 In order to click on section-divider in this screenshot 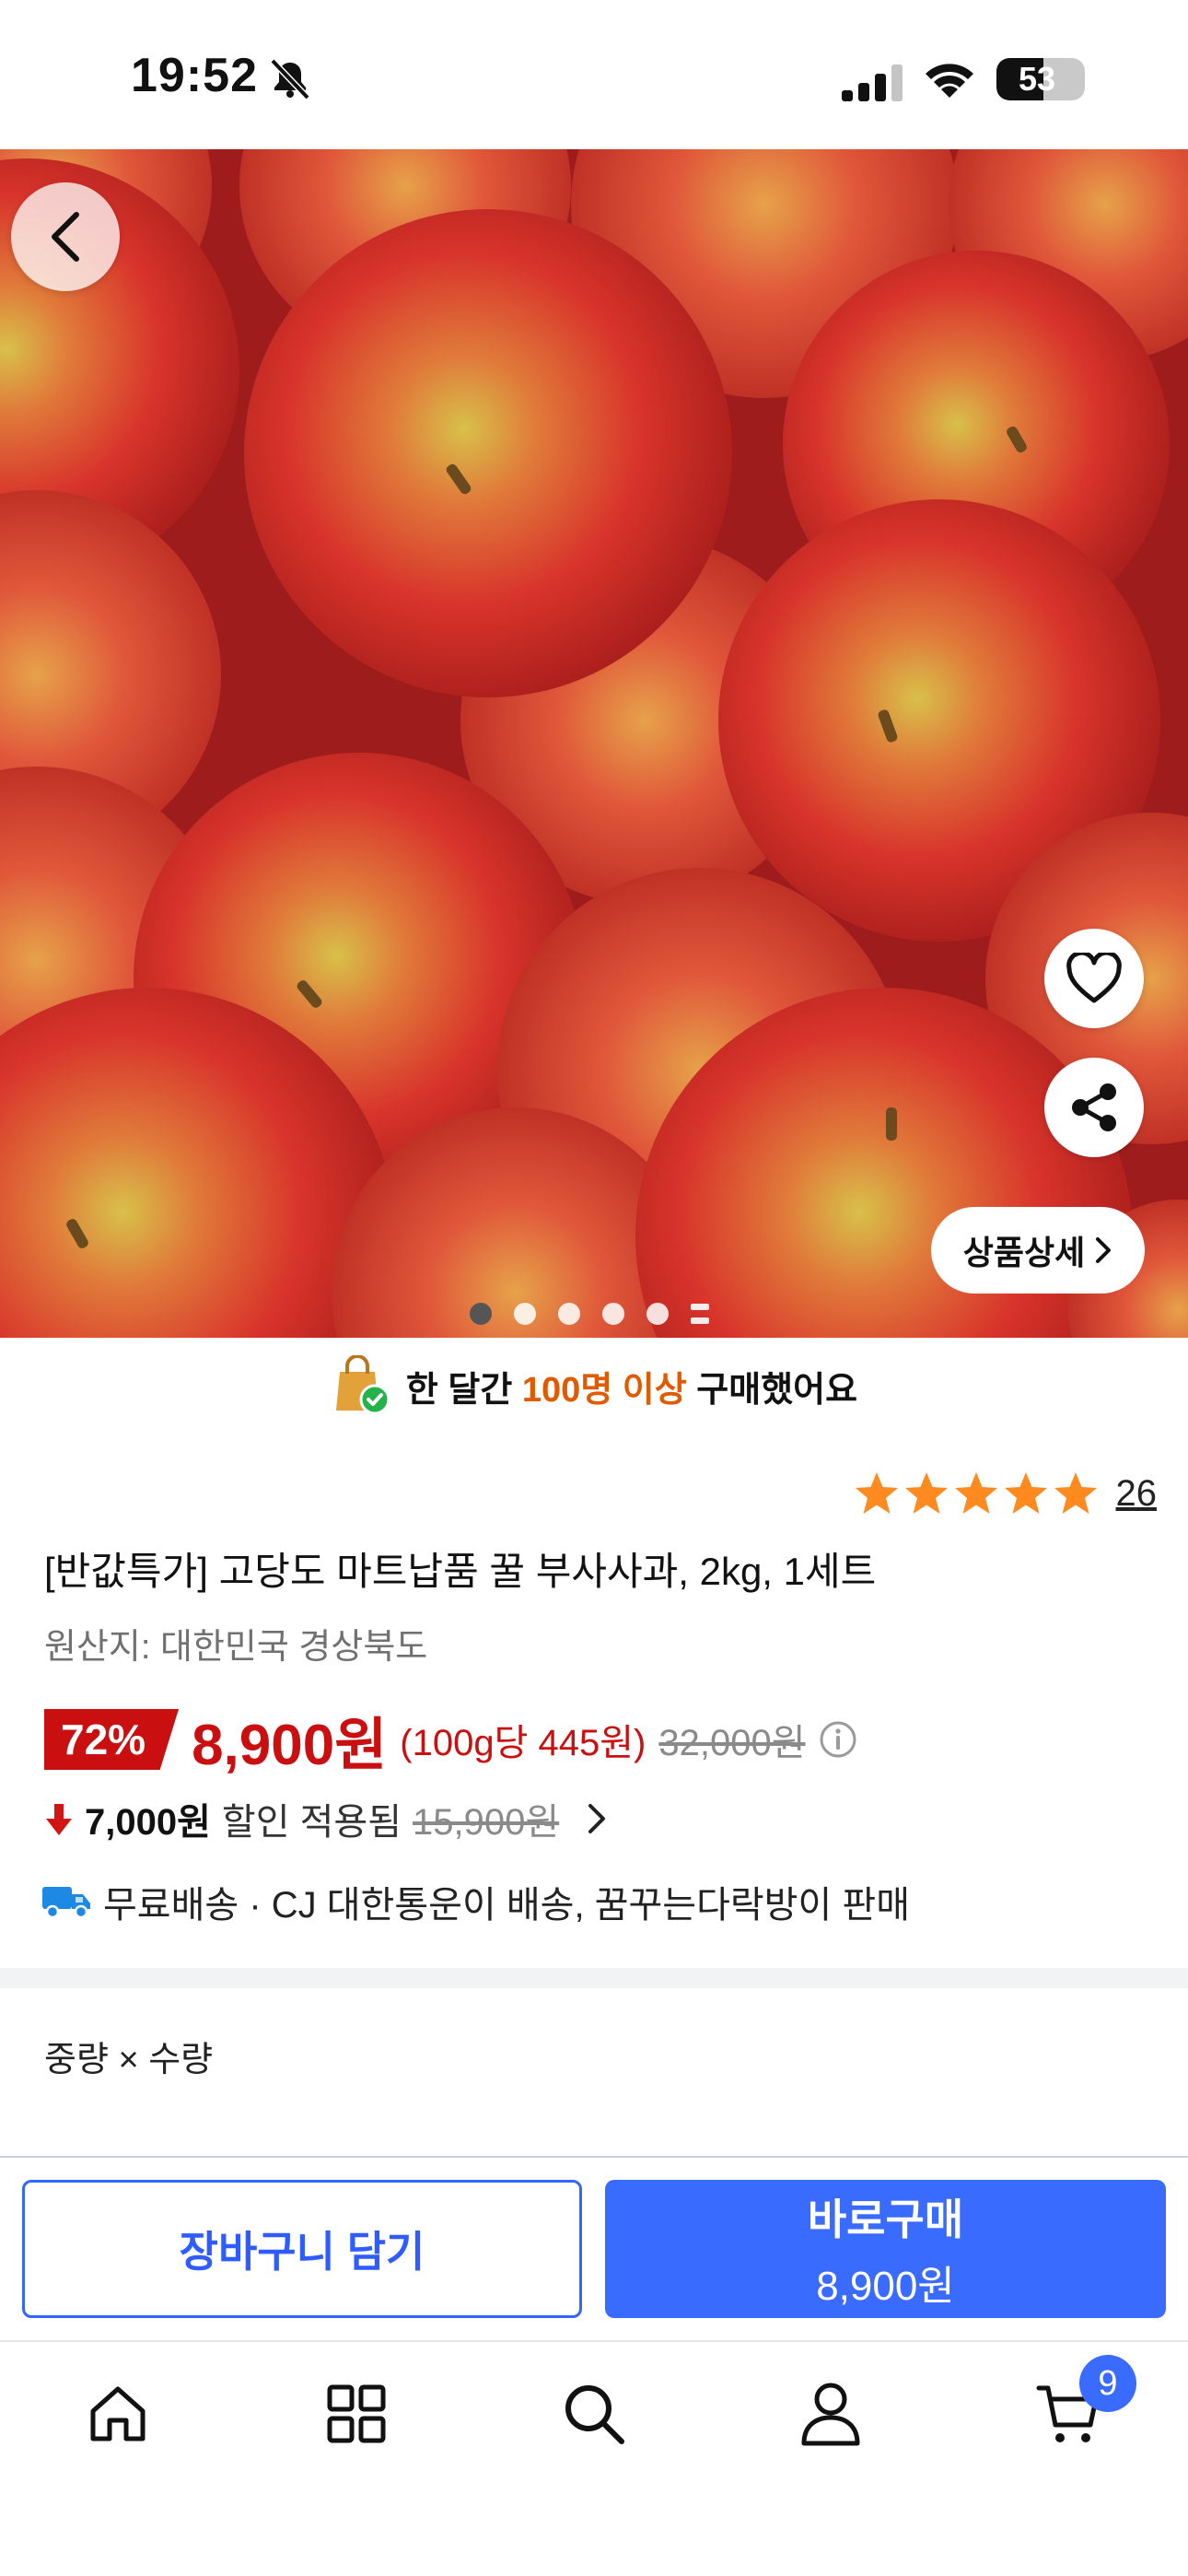, I will do `click(594, 1978)`.